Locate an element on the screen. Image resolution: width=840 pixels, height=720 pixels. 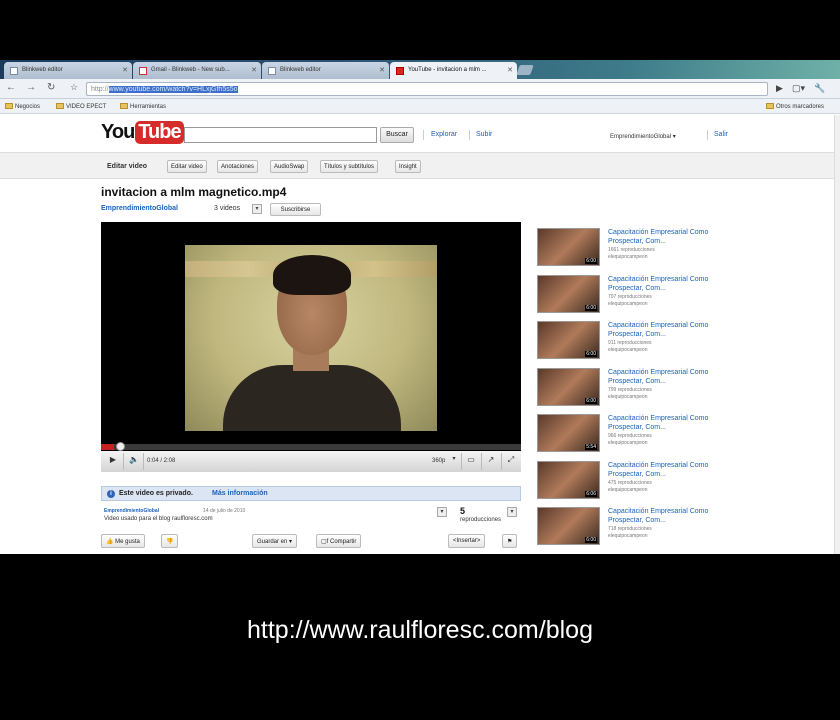
person-jacket is located at coordinates (312, 398).